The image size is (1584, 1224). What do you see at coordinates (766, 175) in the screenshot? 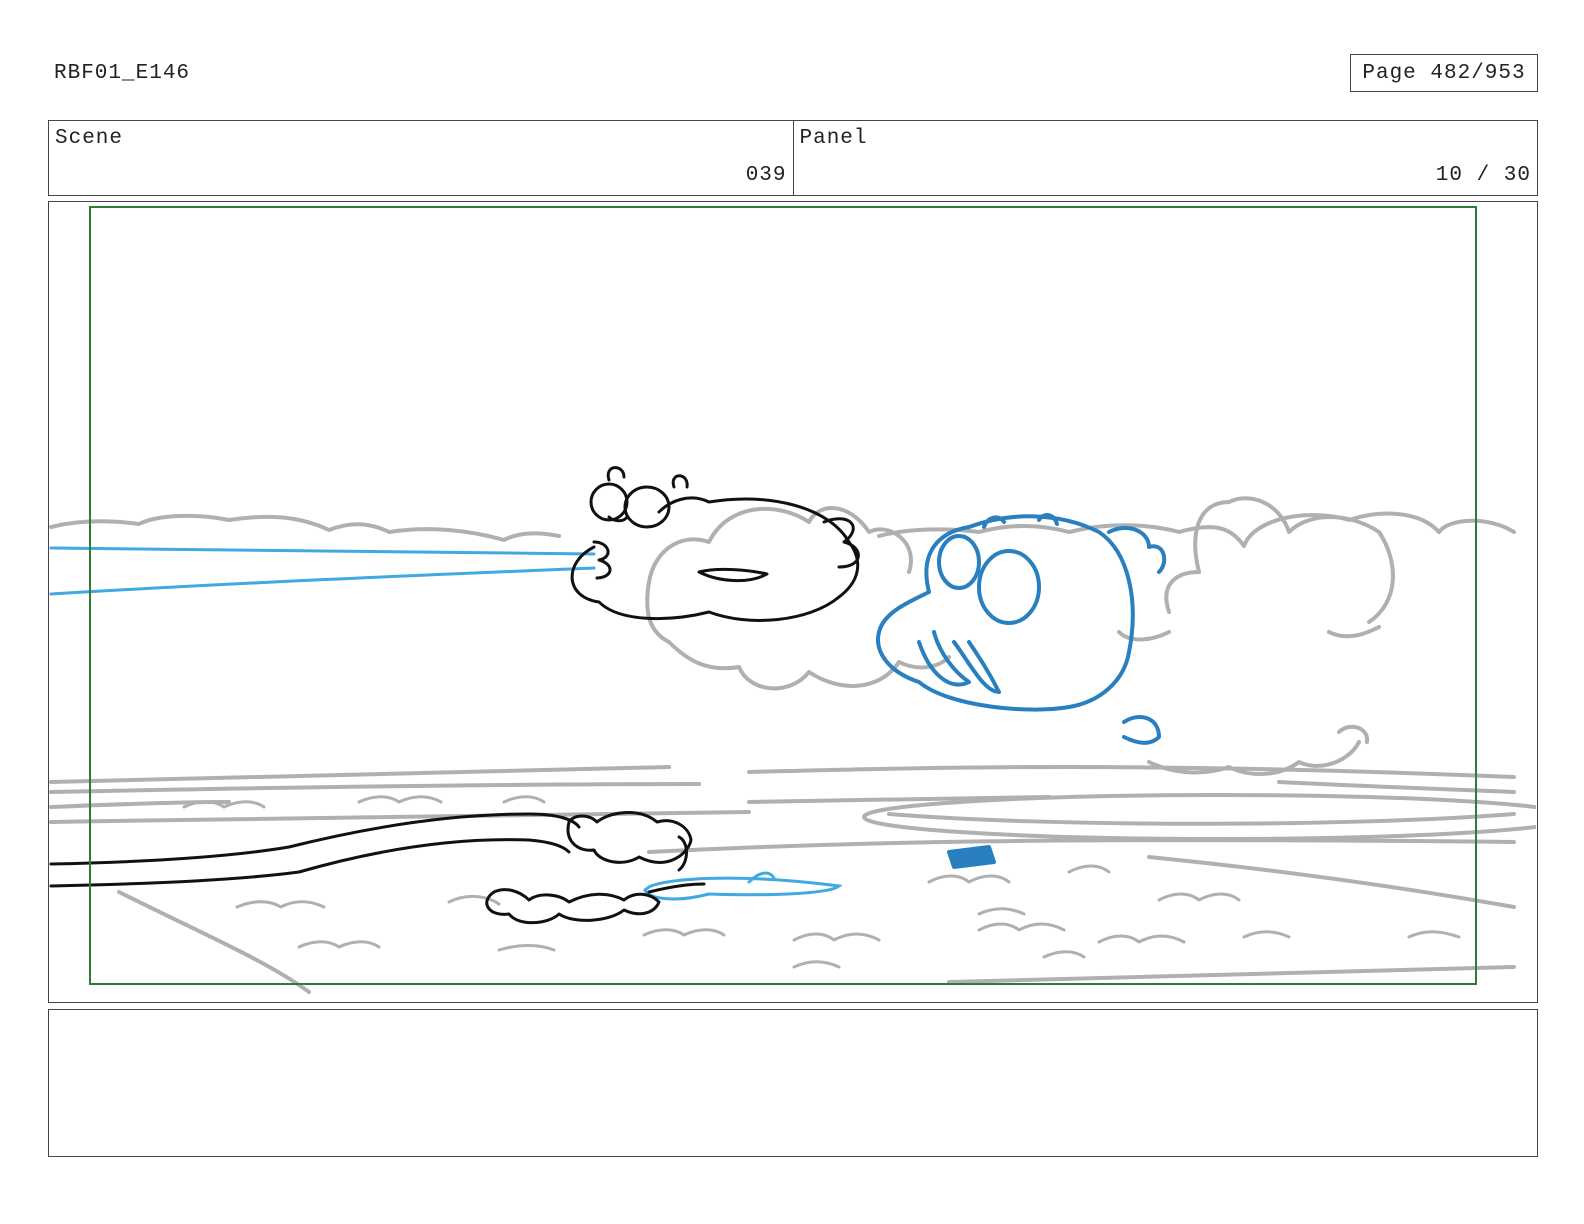
I see `scene-number: 039` at bounding box center [766, 175].